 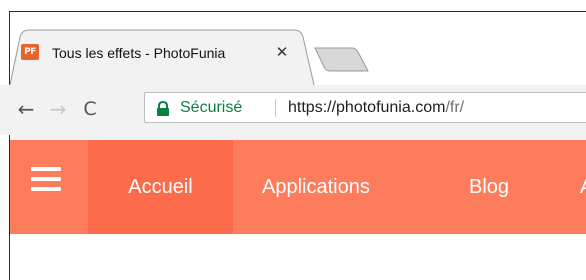 What do you see at coordinates (90, 109) in the screenshot?
I see `reload-icon: C` at bounding box center [90, 109].